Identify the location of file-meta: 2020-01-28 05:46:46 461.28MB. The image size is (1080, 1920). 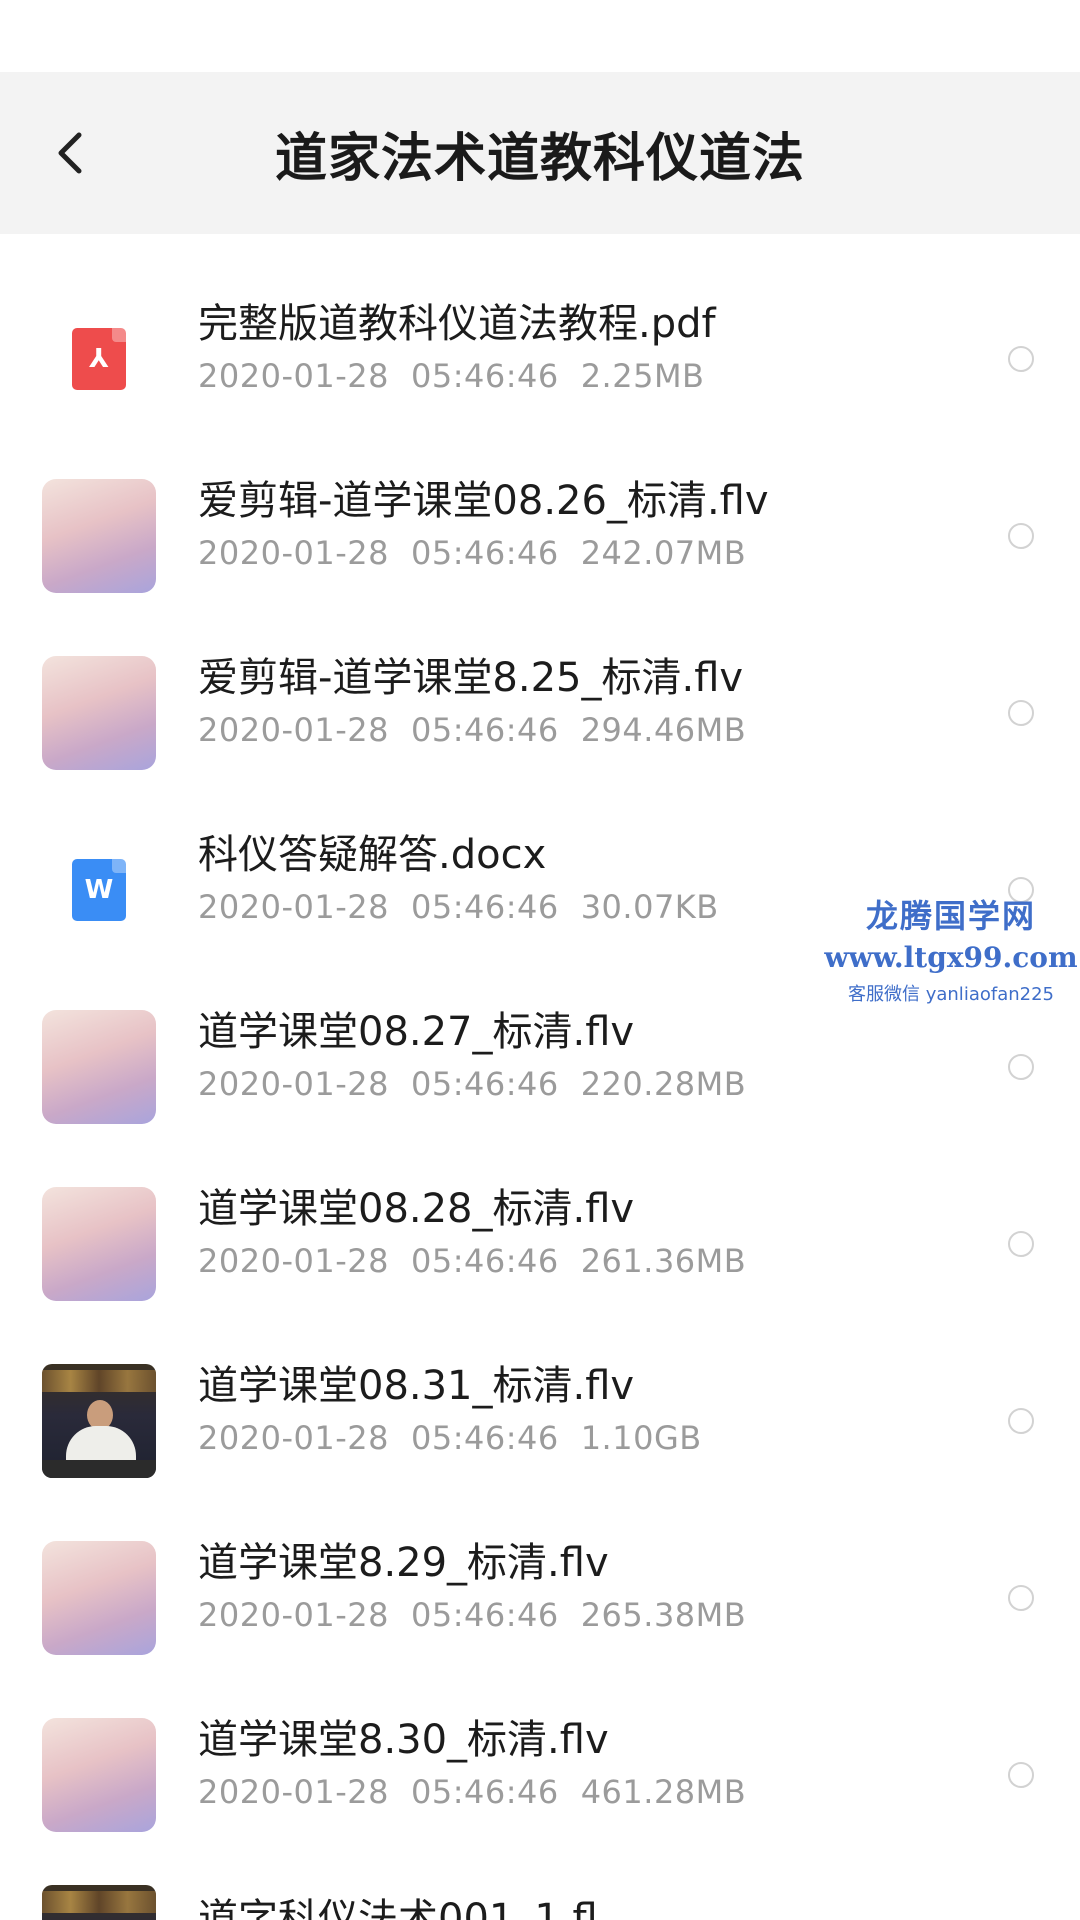
(578, 1792).